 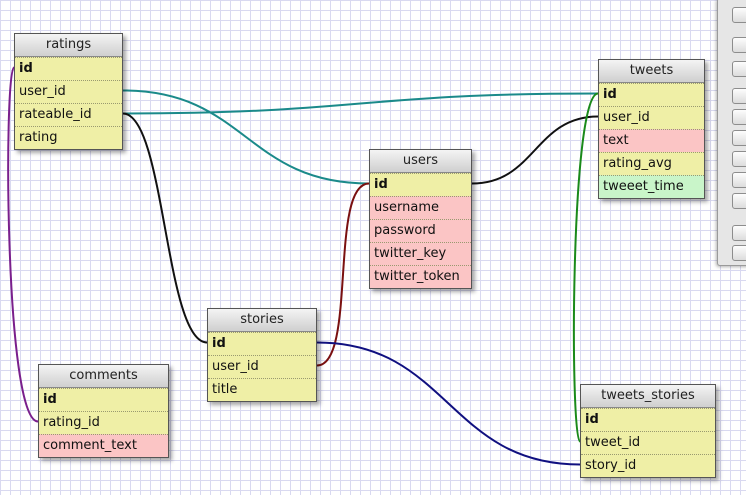 What do you see at coordinates (651, 140) in the screenshot?
I see `field-text: text` at bounding box center [651, 140].